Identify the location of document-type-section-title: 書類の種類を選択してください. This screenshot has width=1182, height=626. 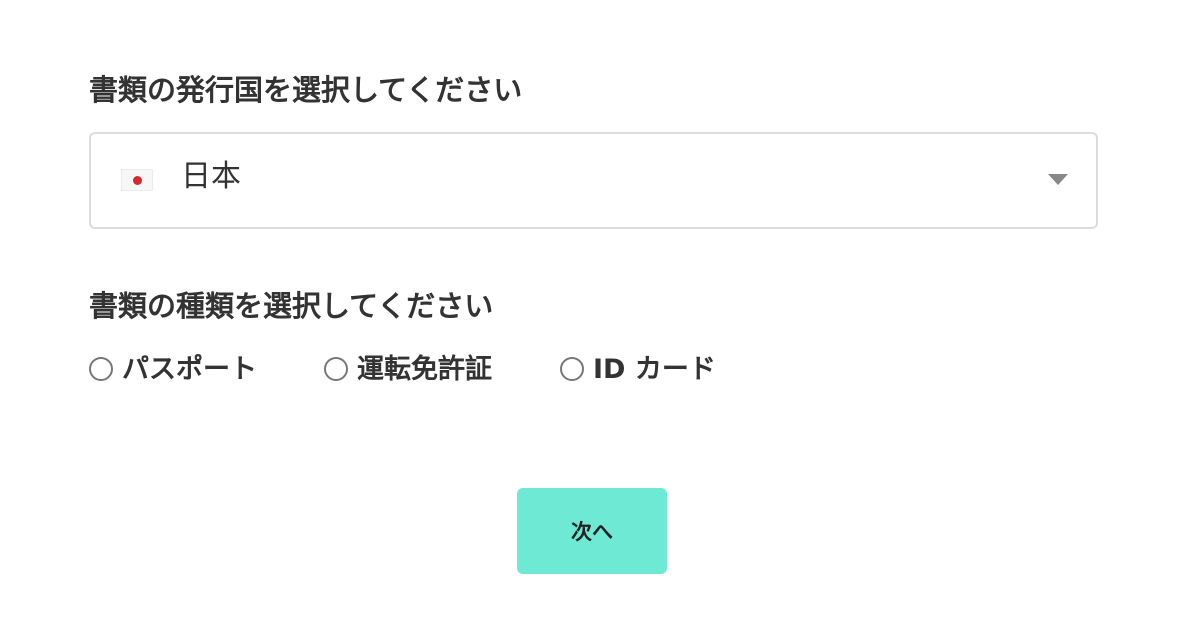
(291, 306).